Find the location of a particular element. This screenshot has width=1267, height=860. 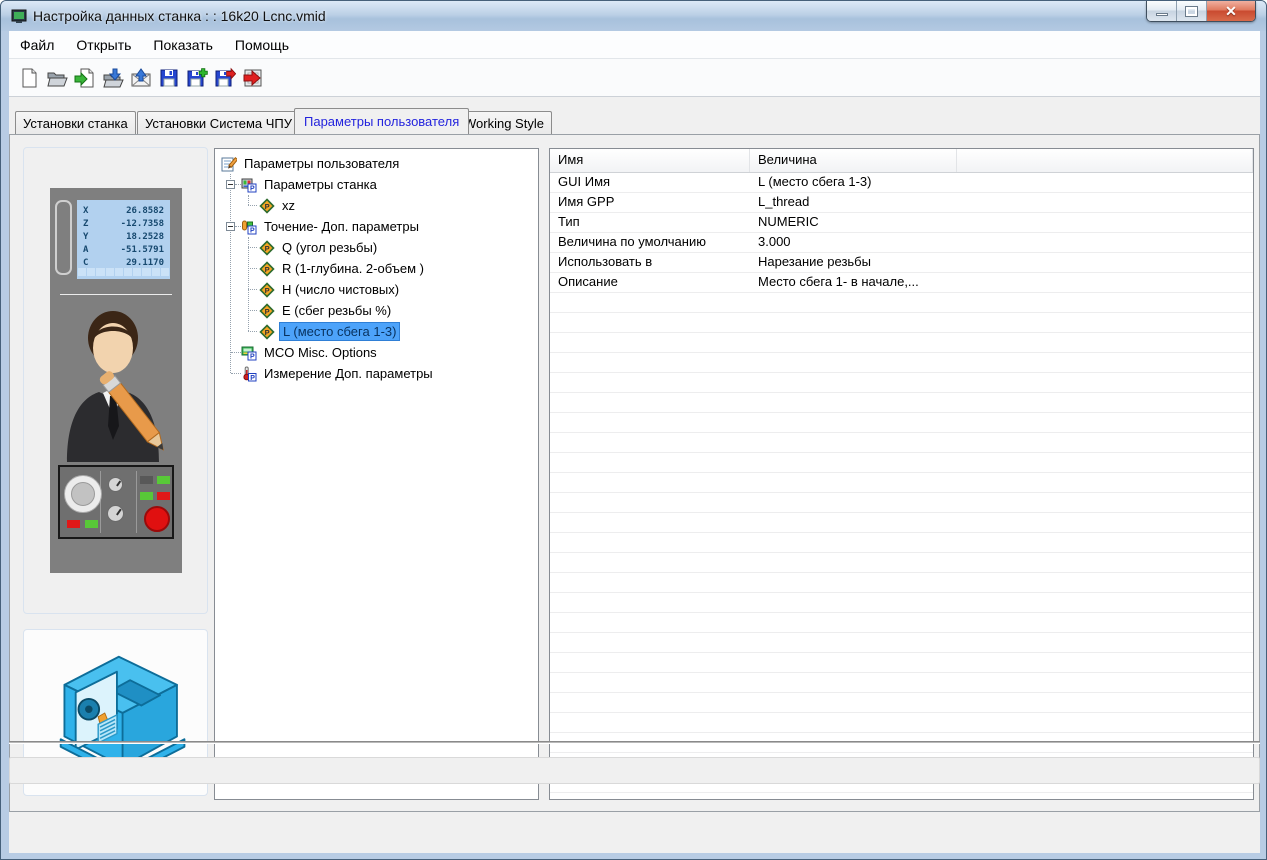

dro-value: 26.8582 is located at coordinates (145, 211).